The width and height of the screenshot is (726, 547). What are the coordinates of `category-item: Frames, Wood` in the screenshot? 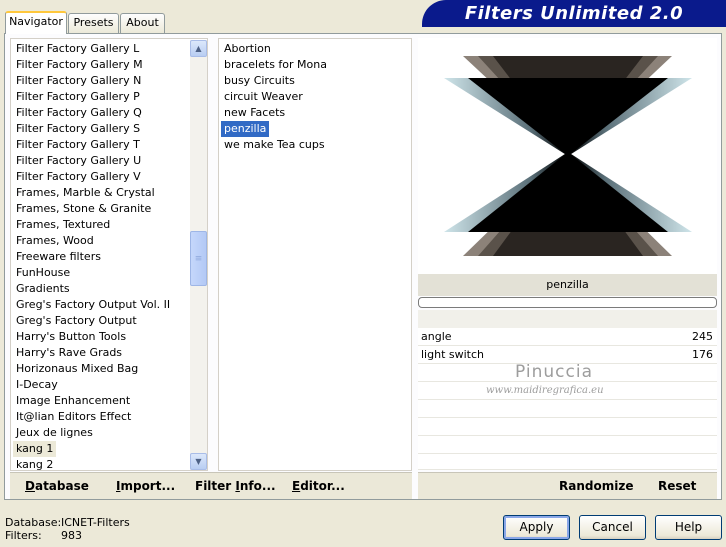 It's located at (102, 241).